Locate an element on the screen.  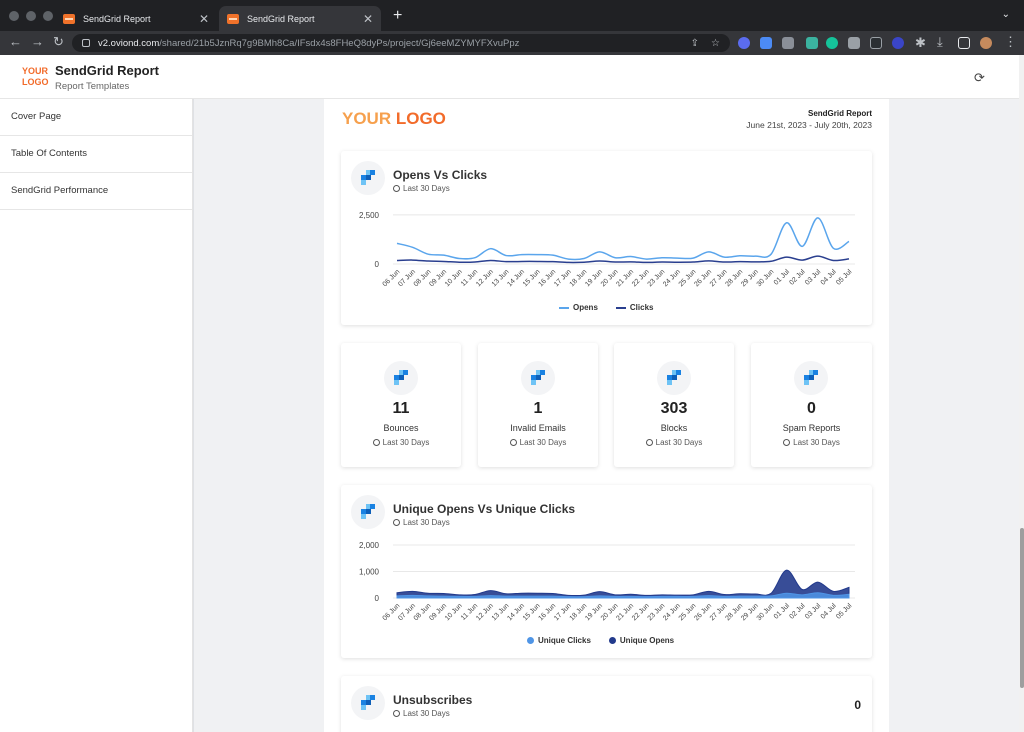
url-host: v2.oviond.com is located at coordinates (129, 43).